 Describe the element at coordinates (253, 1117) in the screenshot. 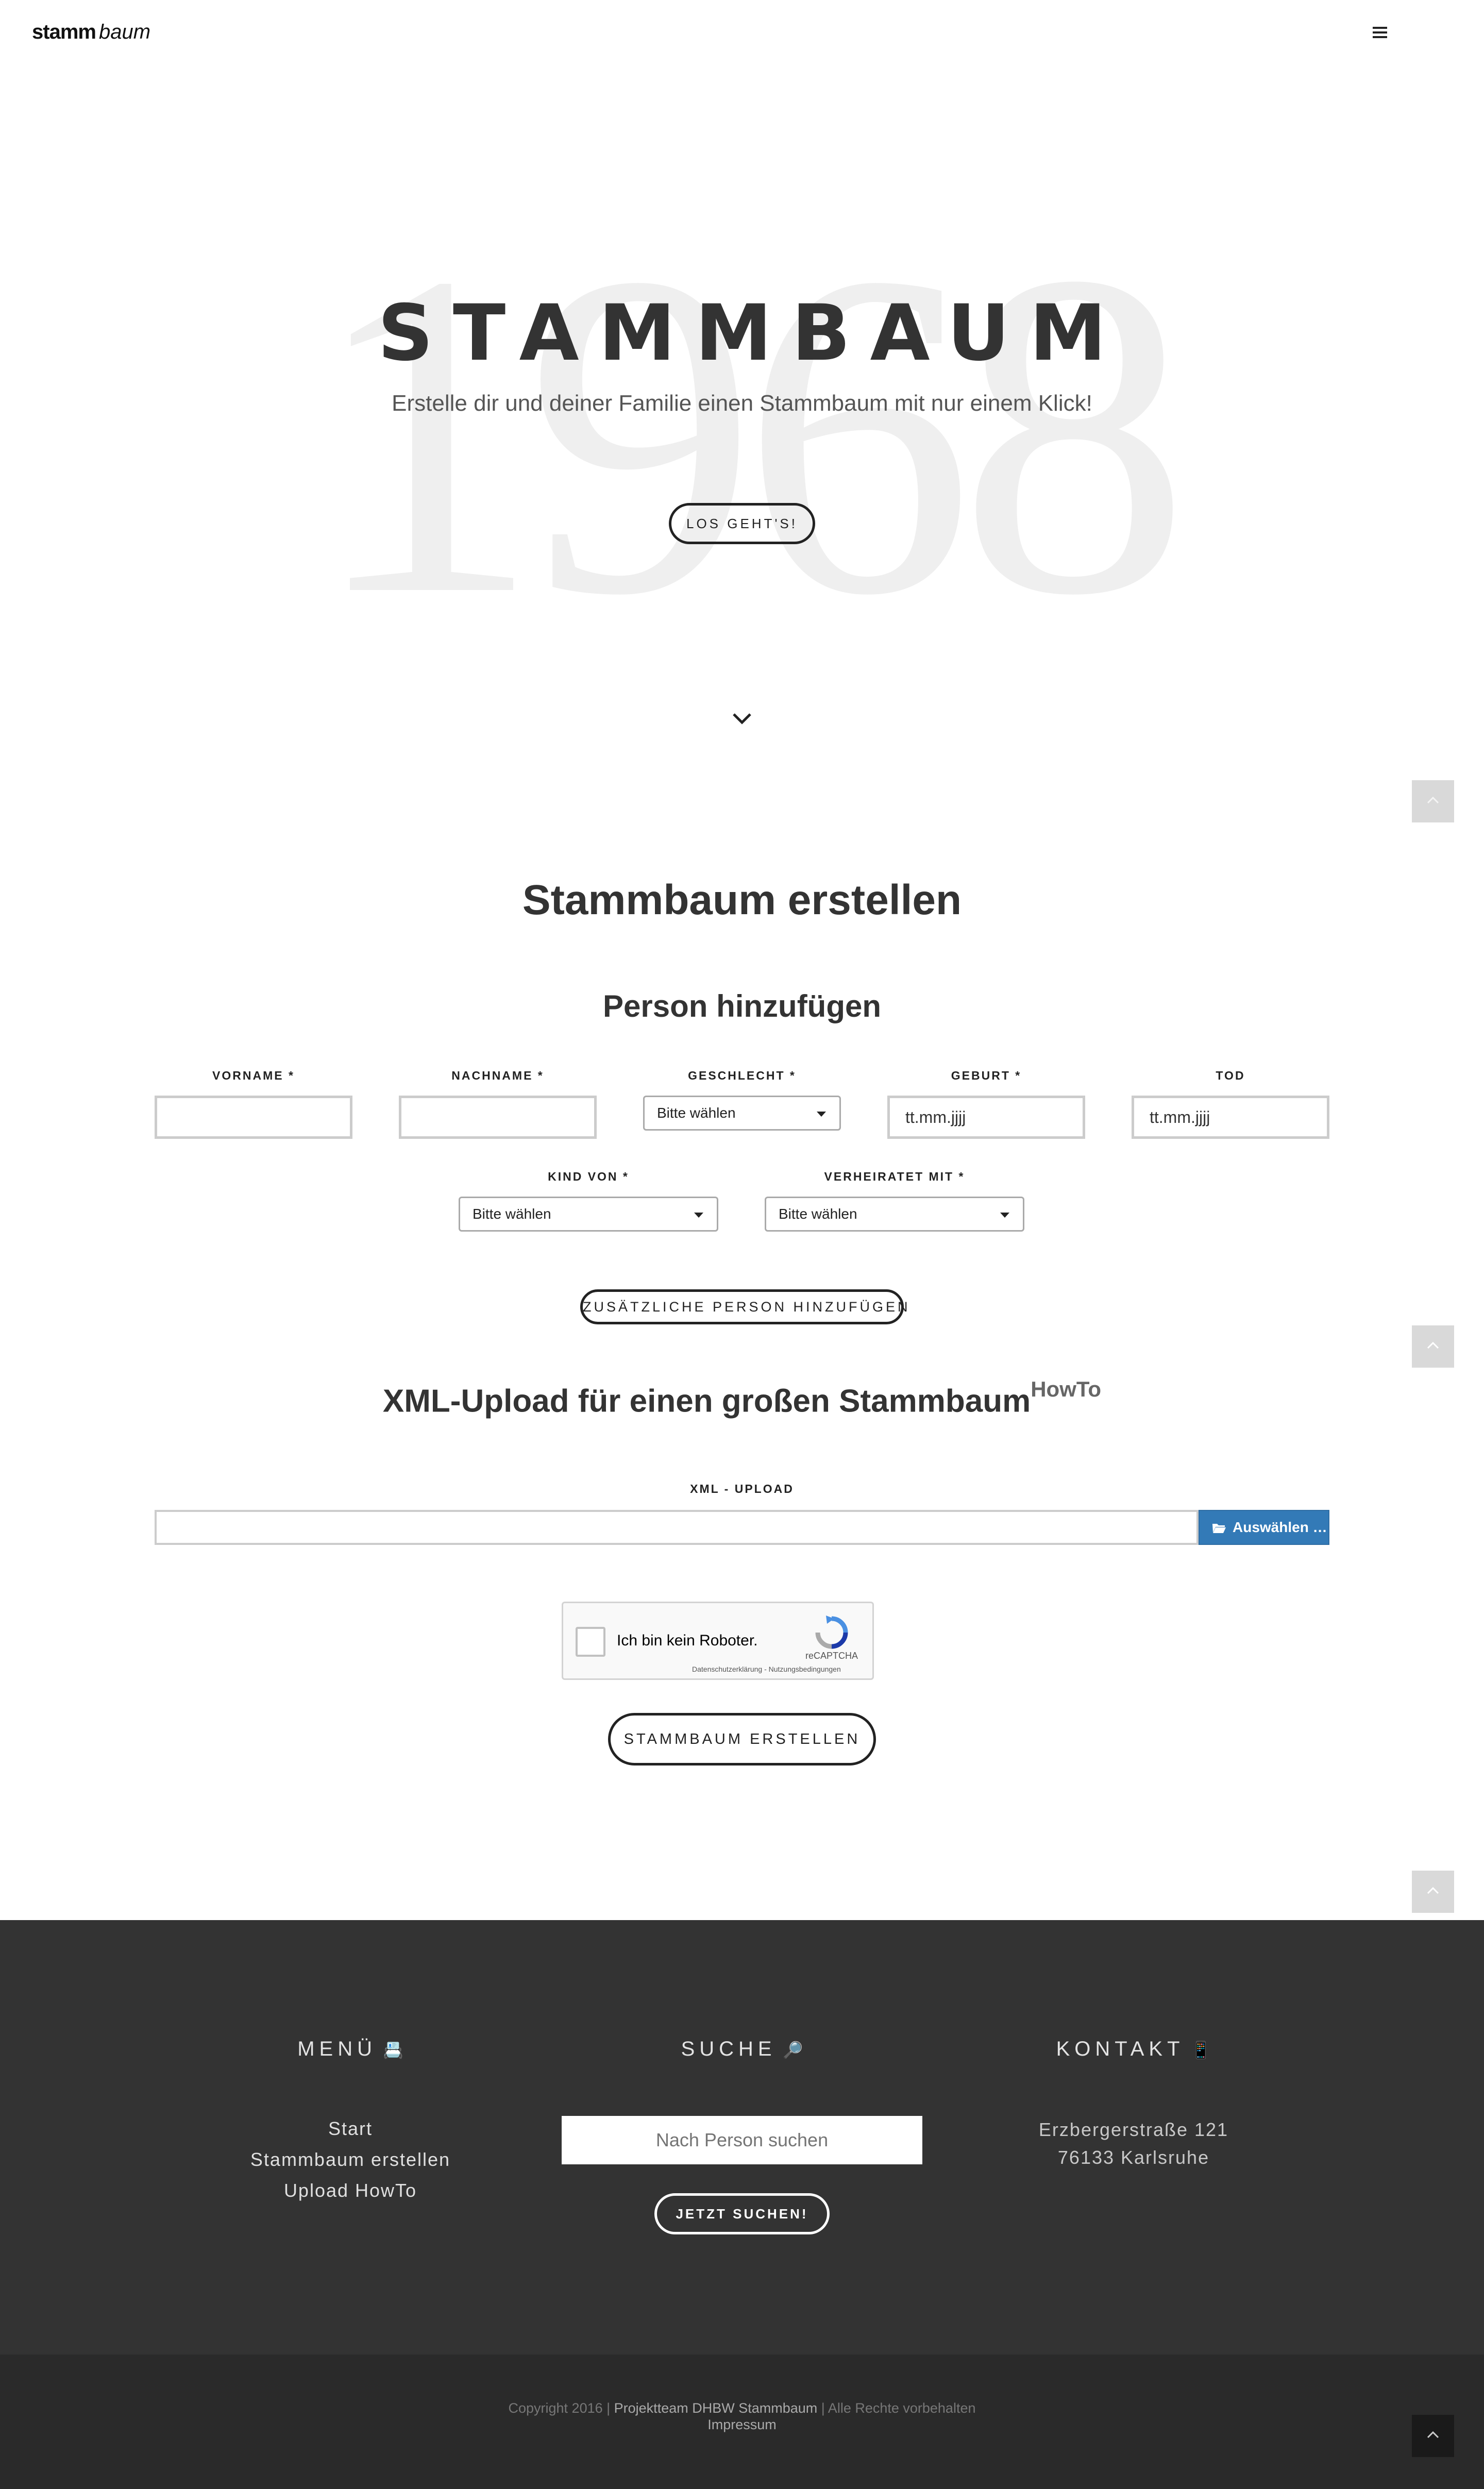

I see `firstname-input` at that location.